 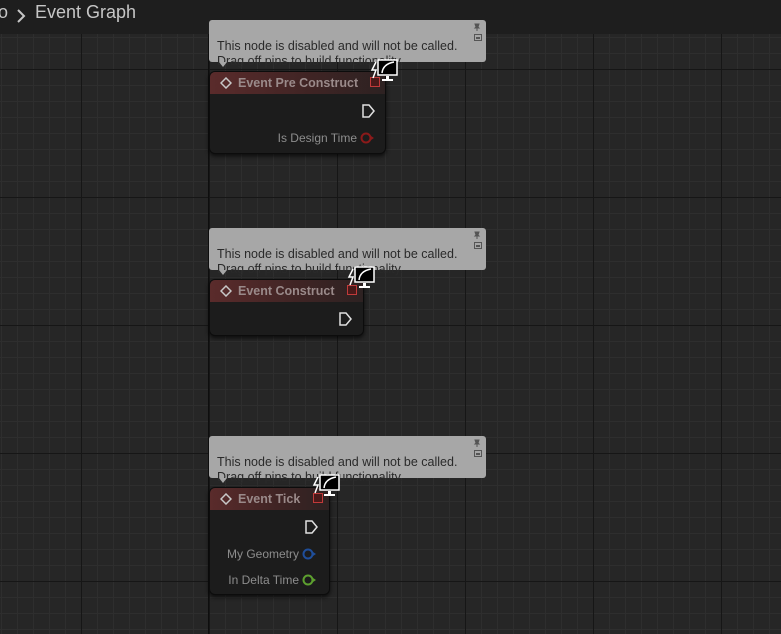 What do you see at coordinates (21, 16) in the screenshot?
I see `chevron-right-icon` at bounding box center [21, 16].